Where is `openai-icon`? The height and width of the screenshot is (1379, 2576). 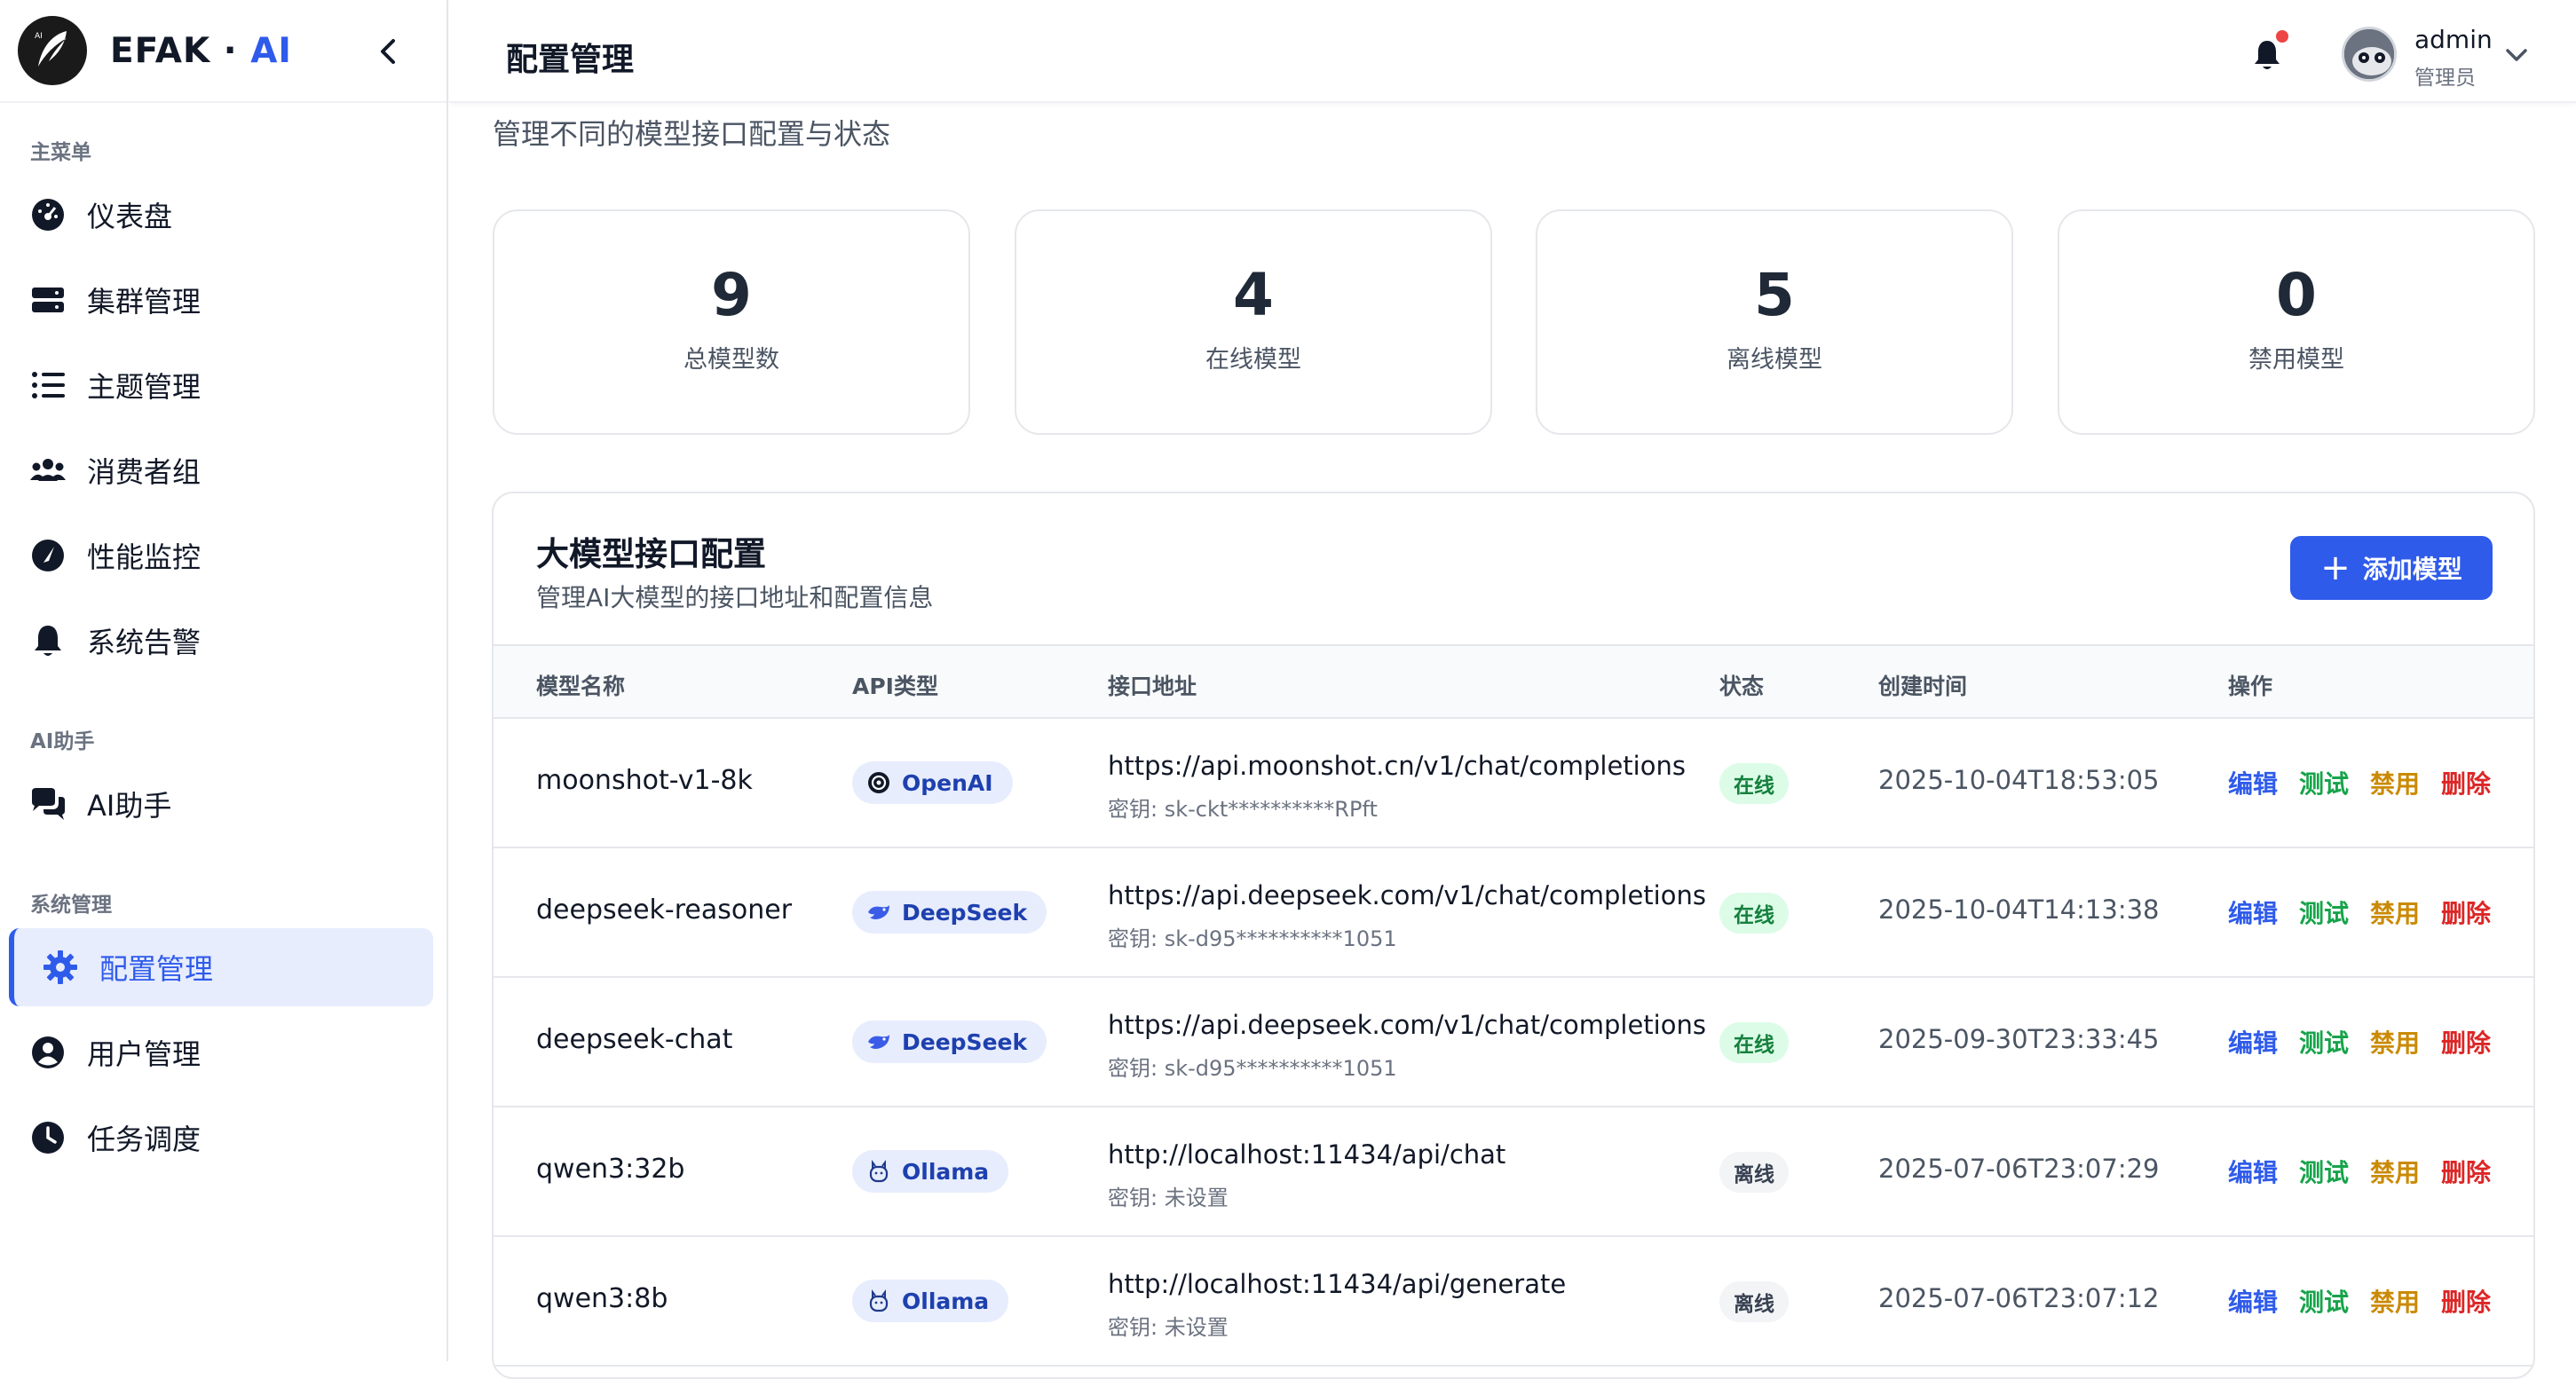 openai-icon is located at coordinates (878, 782).